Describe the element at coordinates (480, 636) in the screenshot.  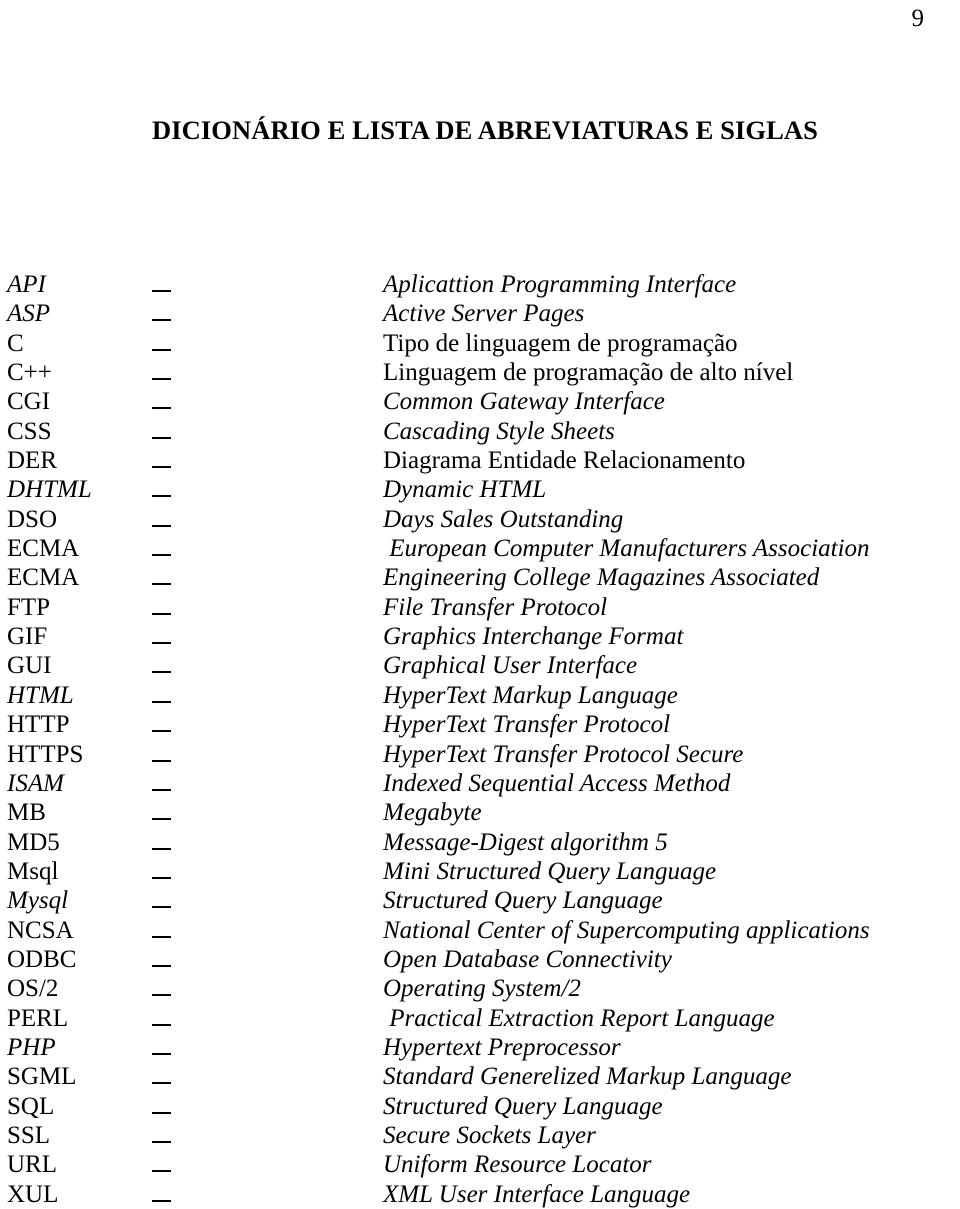
I see `glossary-row: GIF Graphics Interchange Format` at that location.